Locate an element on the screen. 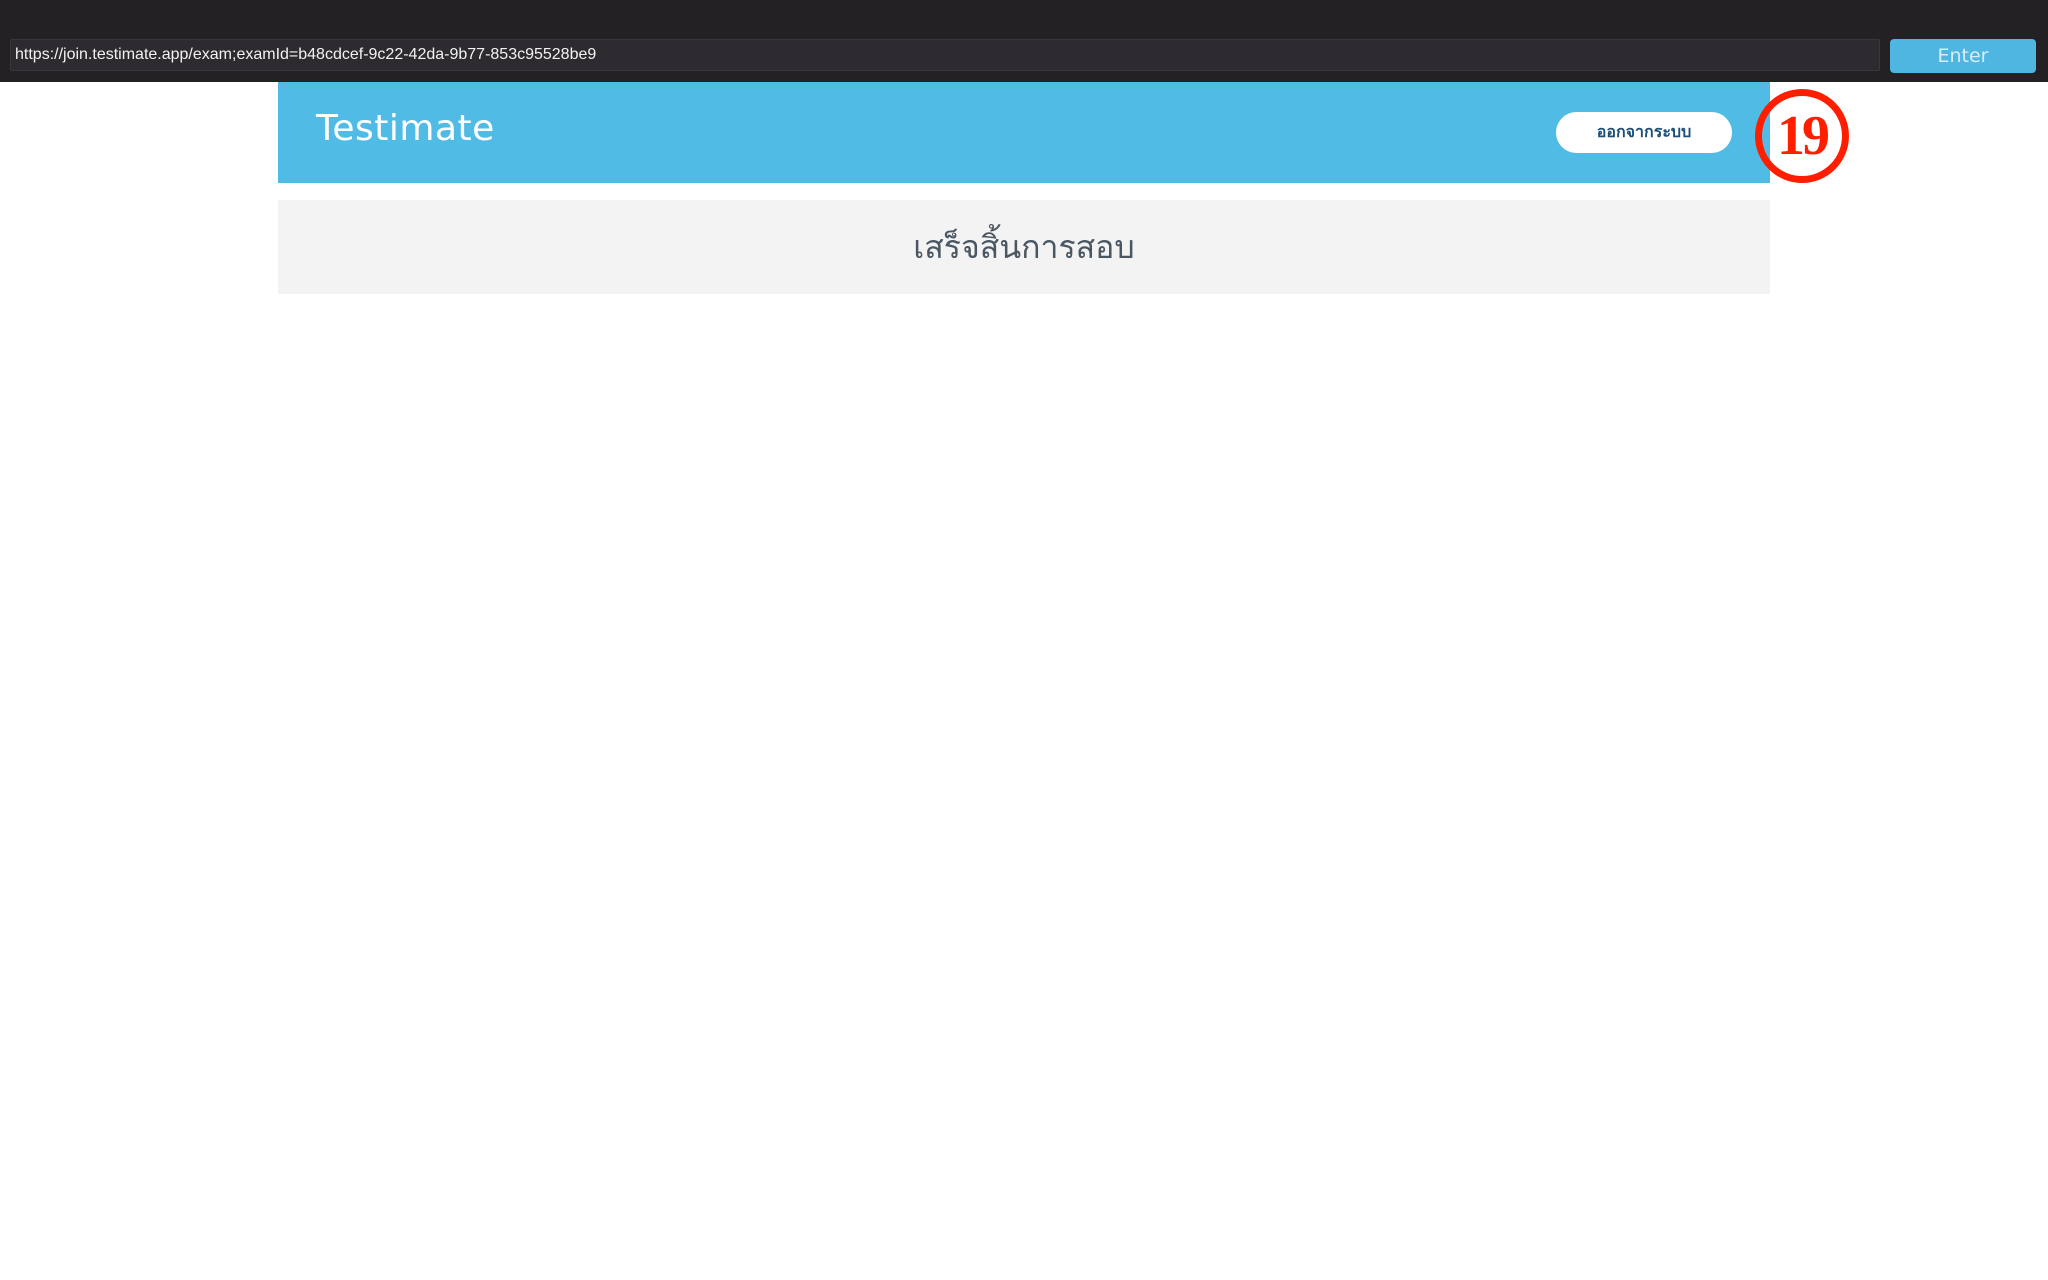  browser-bar: Enter is located at coordinates (1024, 41).